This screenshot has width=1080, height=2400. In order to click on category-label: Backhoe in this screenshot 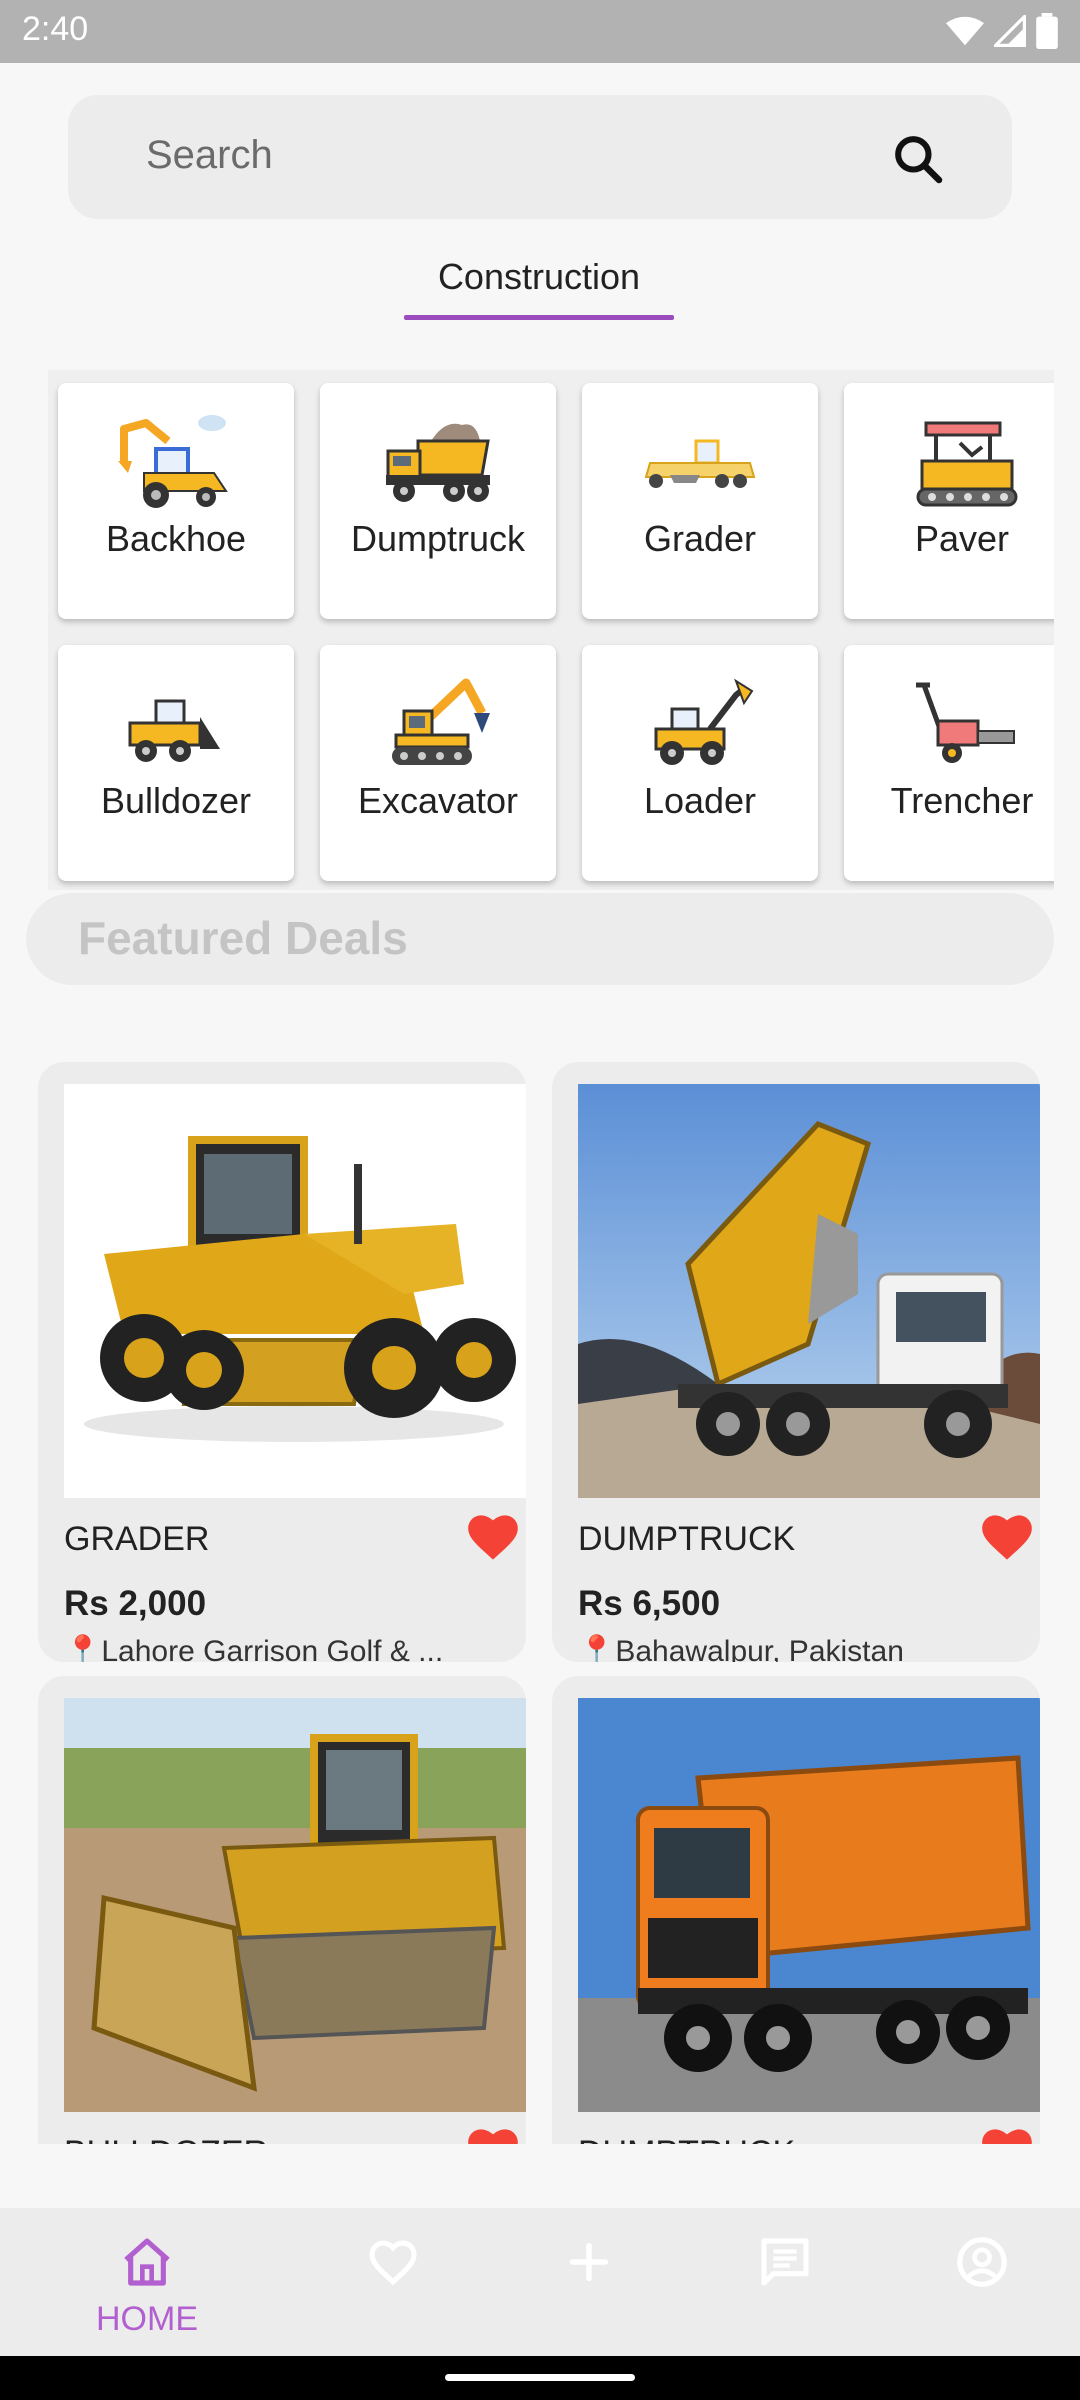, I will do `click(176, 538)`.